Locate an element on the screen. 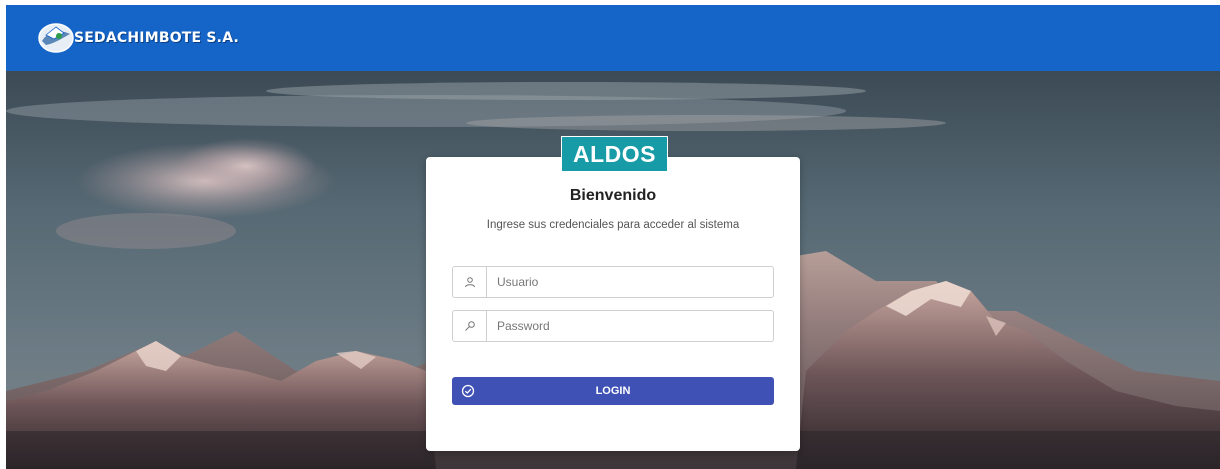  username-field is located at coordinates (613, 282).